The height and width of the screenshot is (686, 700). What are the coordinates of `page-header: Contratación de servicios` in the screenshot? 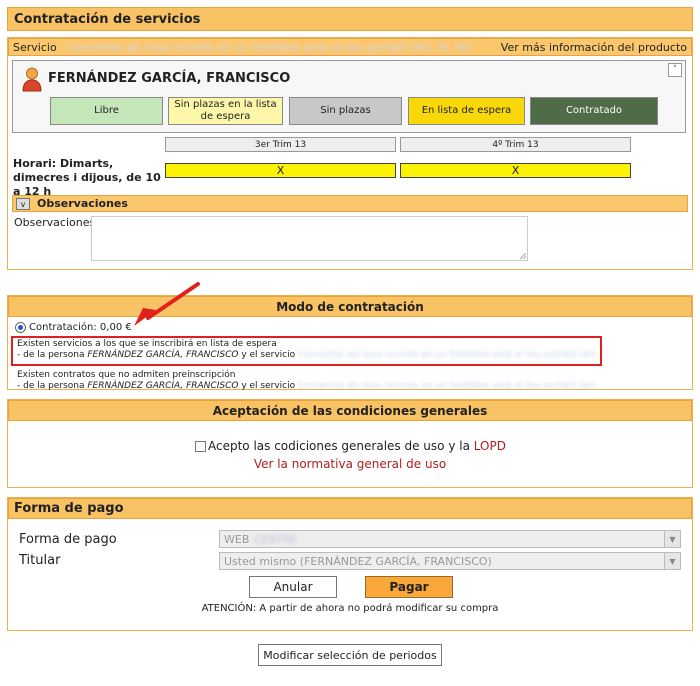 It's located at (350, 19).